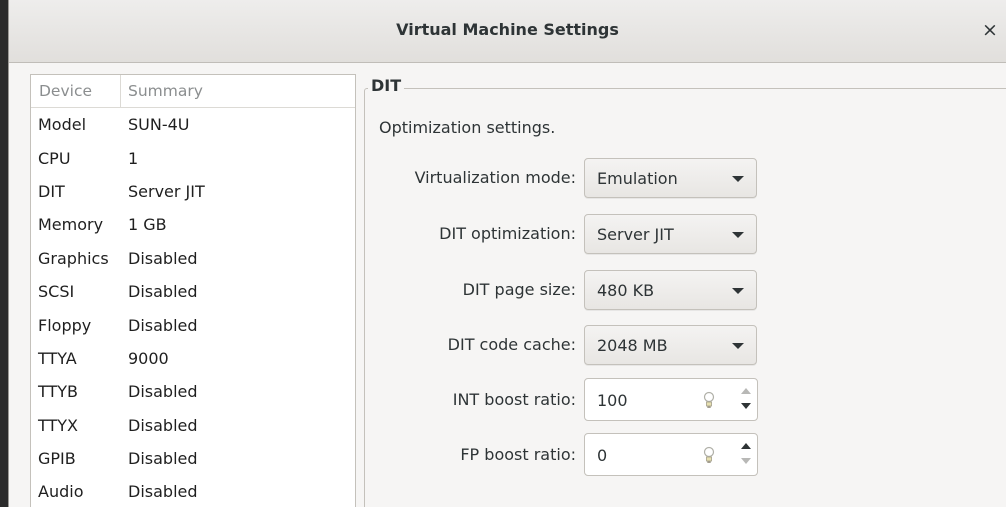  Describe the element at coordinates (193, 124) in the screenshot. I see `device-row-model: Model SUN-4U` at that location.